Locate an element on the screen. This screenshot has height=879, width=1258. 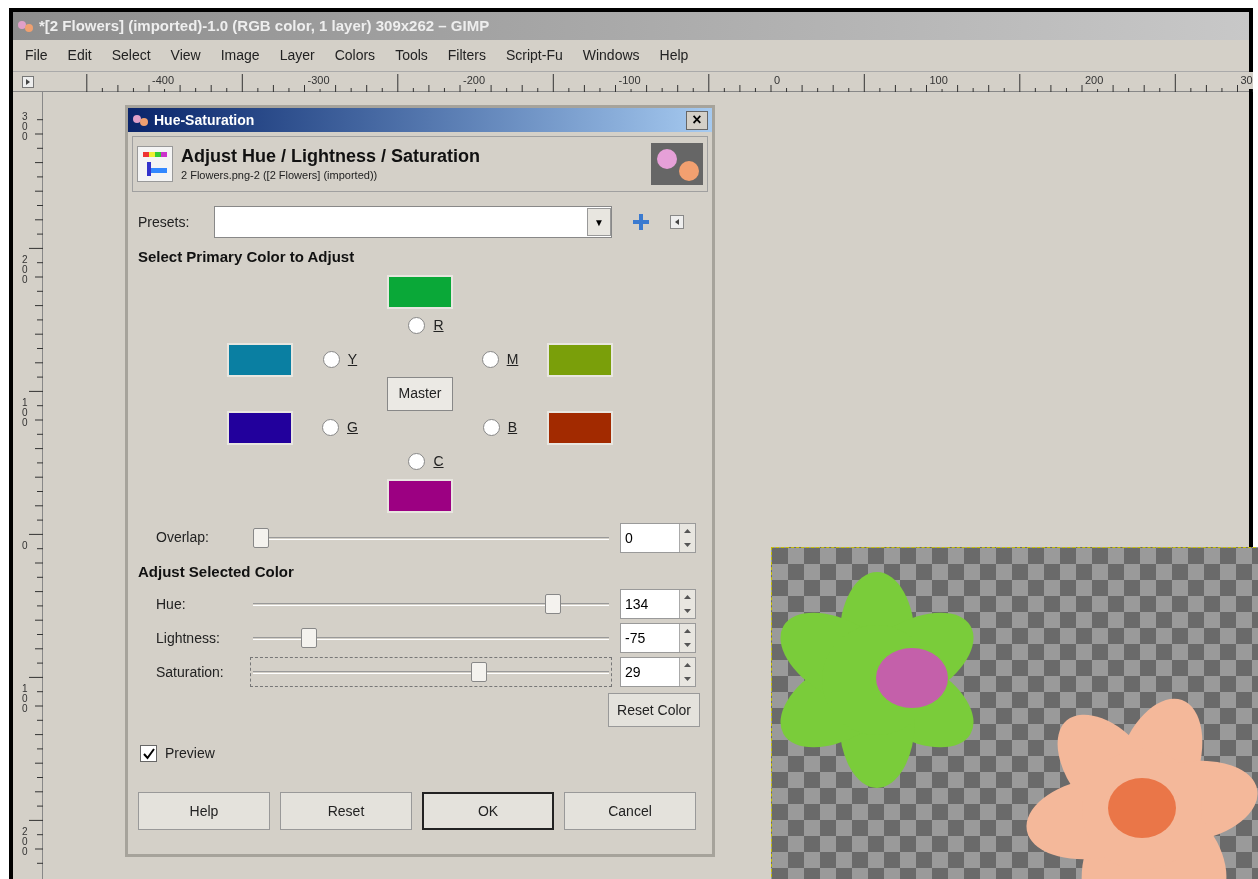
spin-field: 134 is located at coordinates (658, 604).